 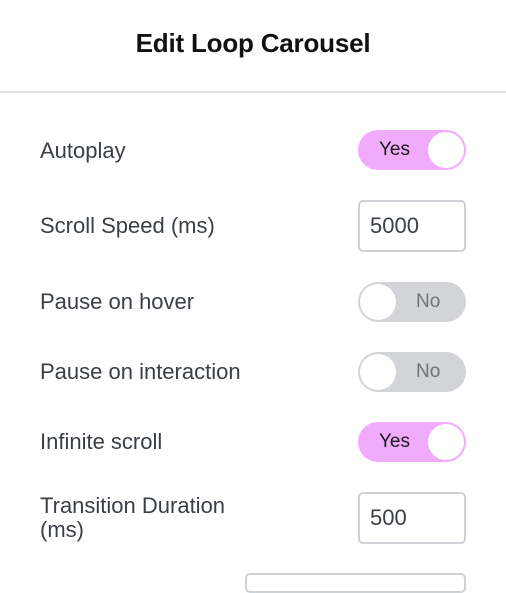 I want to click on pause-on-hover-toggle: No, so click(x=412, y=302).